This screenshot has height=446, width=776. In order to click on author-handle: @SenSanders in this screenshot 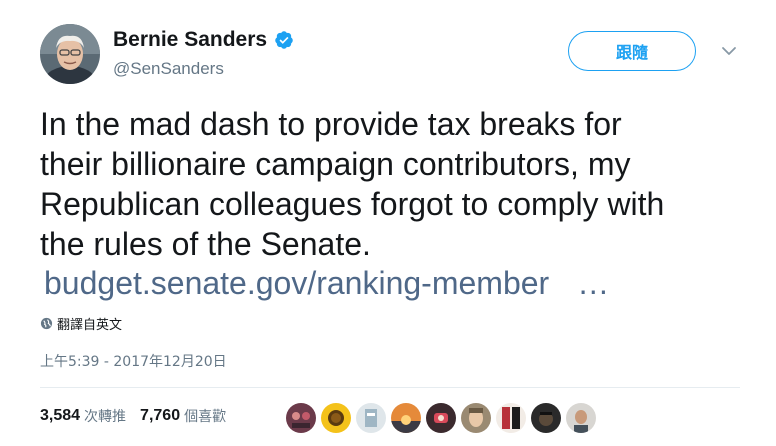, I will do `click(168, 69)`.